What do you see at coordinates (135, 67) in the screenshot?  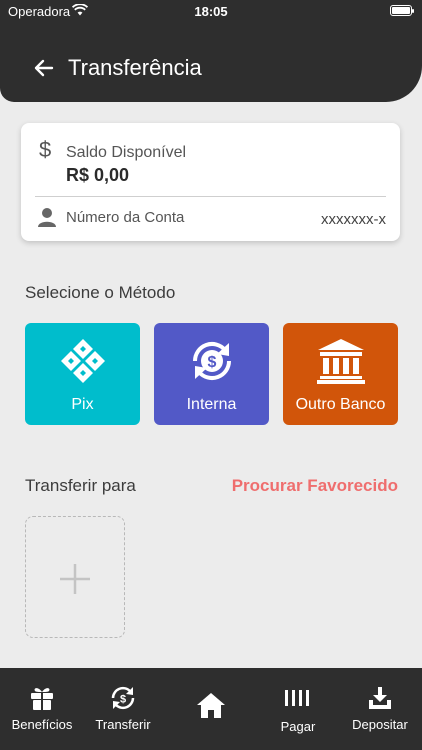 I see `page-title: Transferência` at bounding box center [135, 67].